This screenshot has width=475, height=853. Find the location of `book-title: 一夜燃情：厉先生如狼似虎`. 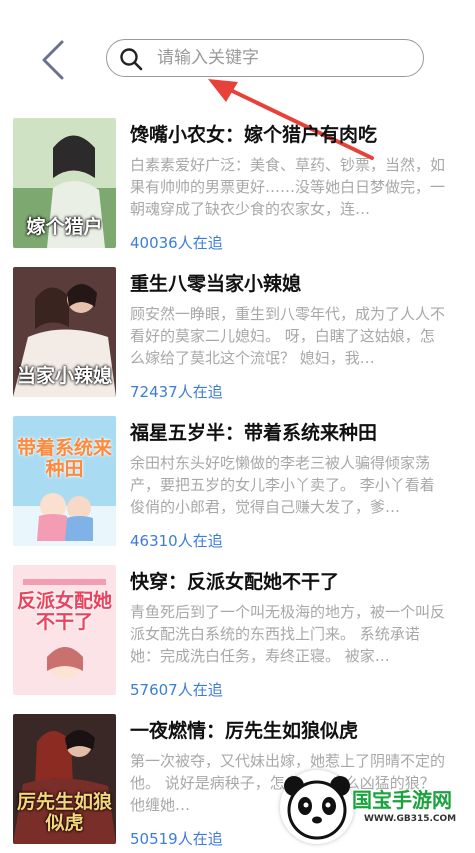

book-title: 一夜燃情：厉先生如狼似虎 is located at coordinates (295, 729).